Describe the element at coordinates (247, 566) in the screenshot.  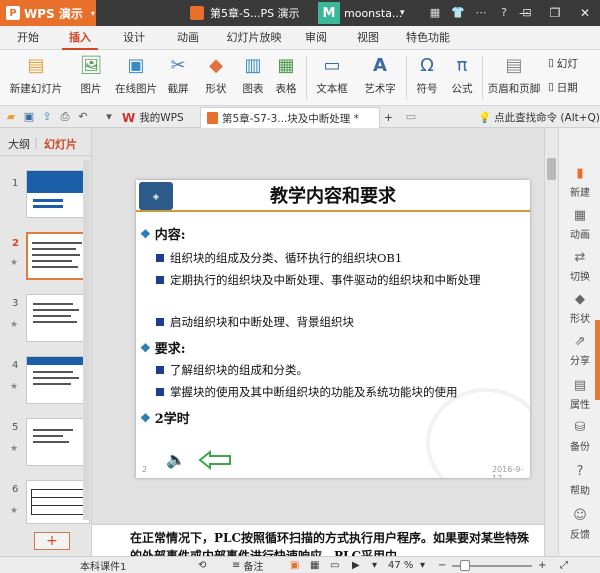
I see `notes-toggle: ≡ 备注` at that location.